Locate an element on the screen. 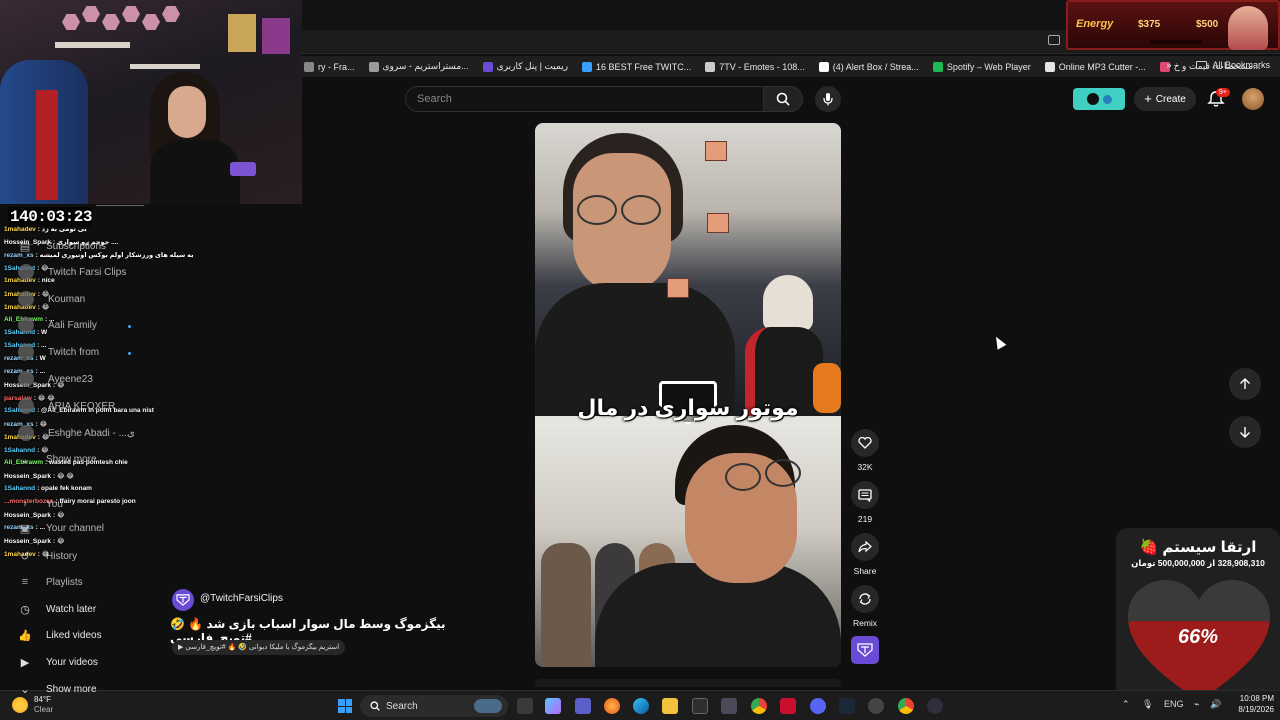  sidebar-item-playlists: ≡ Playlists is located at coordinates (50, 582).